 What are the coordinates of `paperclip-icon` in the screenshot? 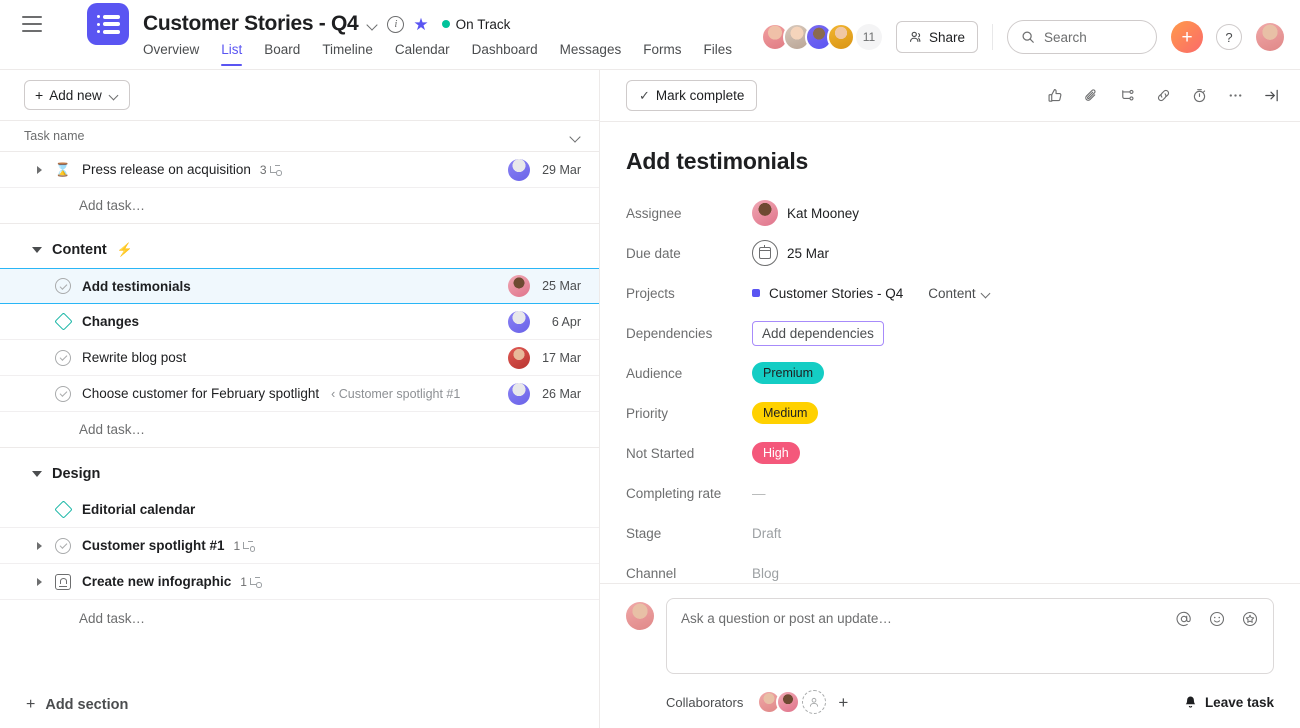 It's located at (1091, 96).